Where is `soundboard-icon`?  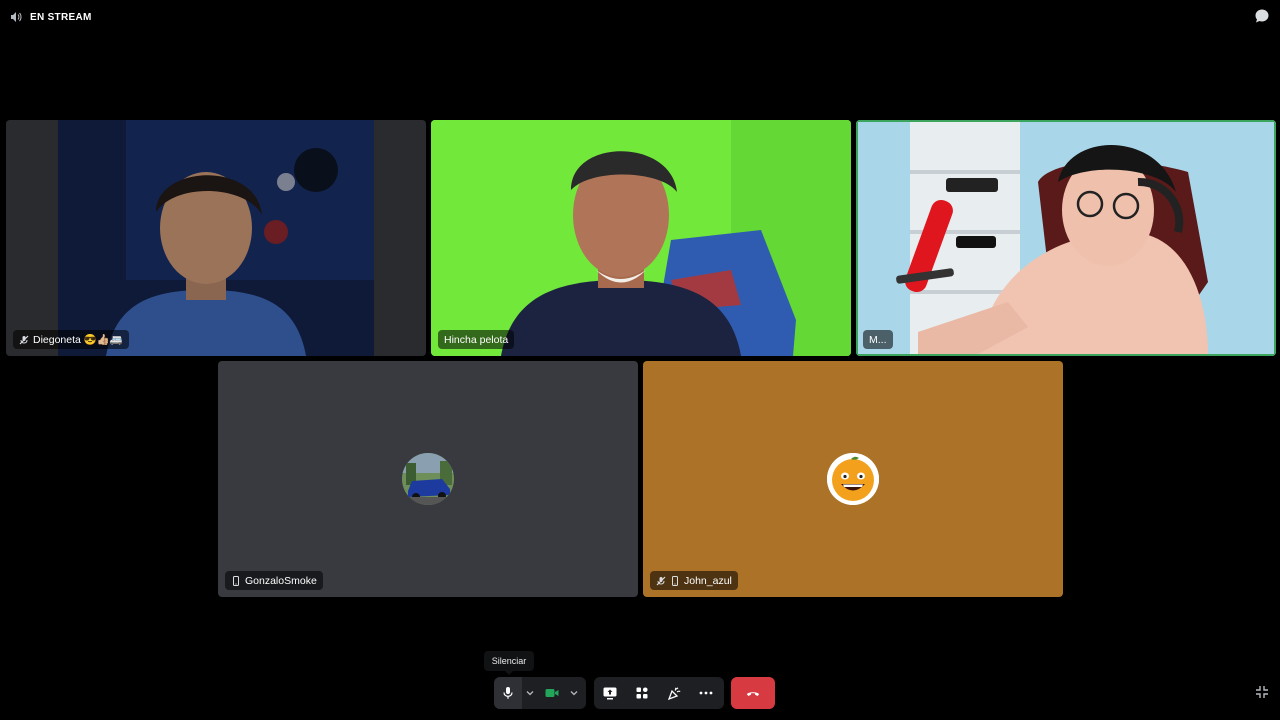
soundboard-icon is located at coordinates (673, 693).